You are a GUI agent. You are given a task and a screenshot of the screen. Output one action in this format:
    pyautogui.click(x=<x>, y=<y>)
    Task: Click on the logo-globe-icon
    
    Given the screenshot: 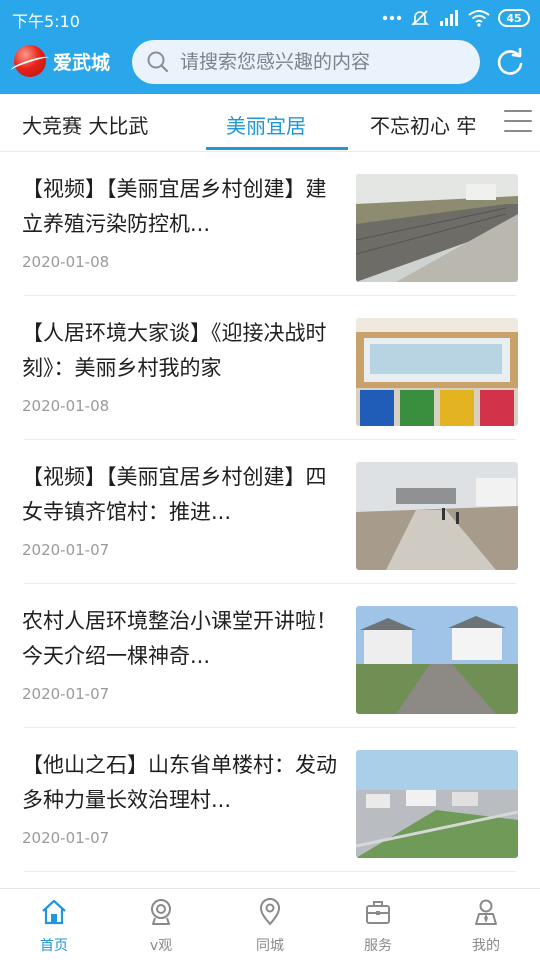 What is the action you would take?
    pyautogui.click(x=30, y=61)
    